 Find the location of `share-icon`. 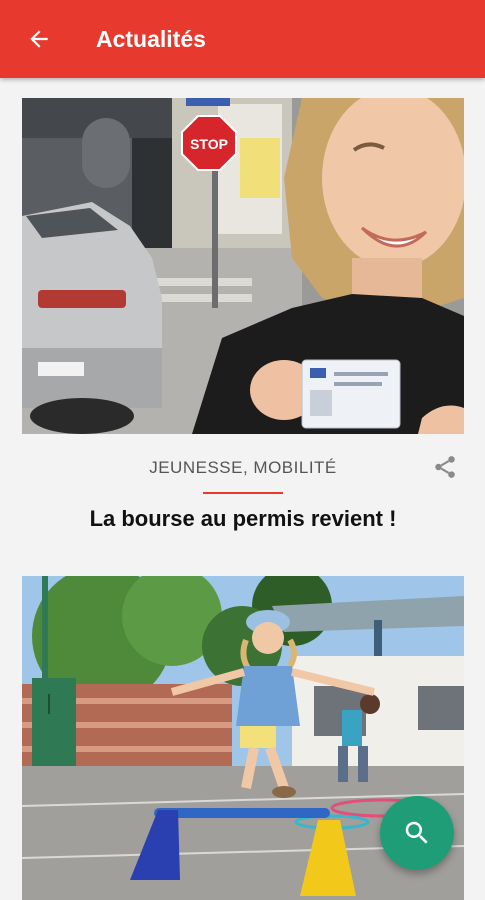

share-icon is located at coordinates (445, 467).